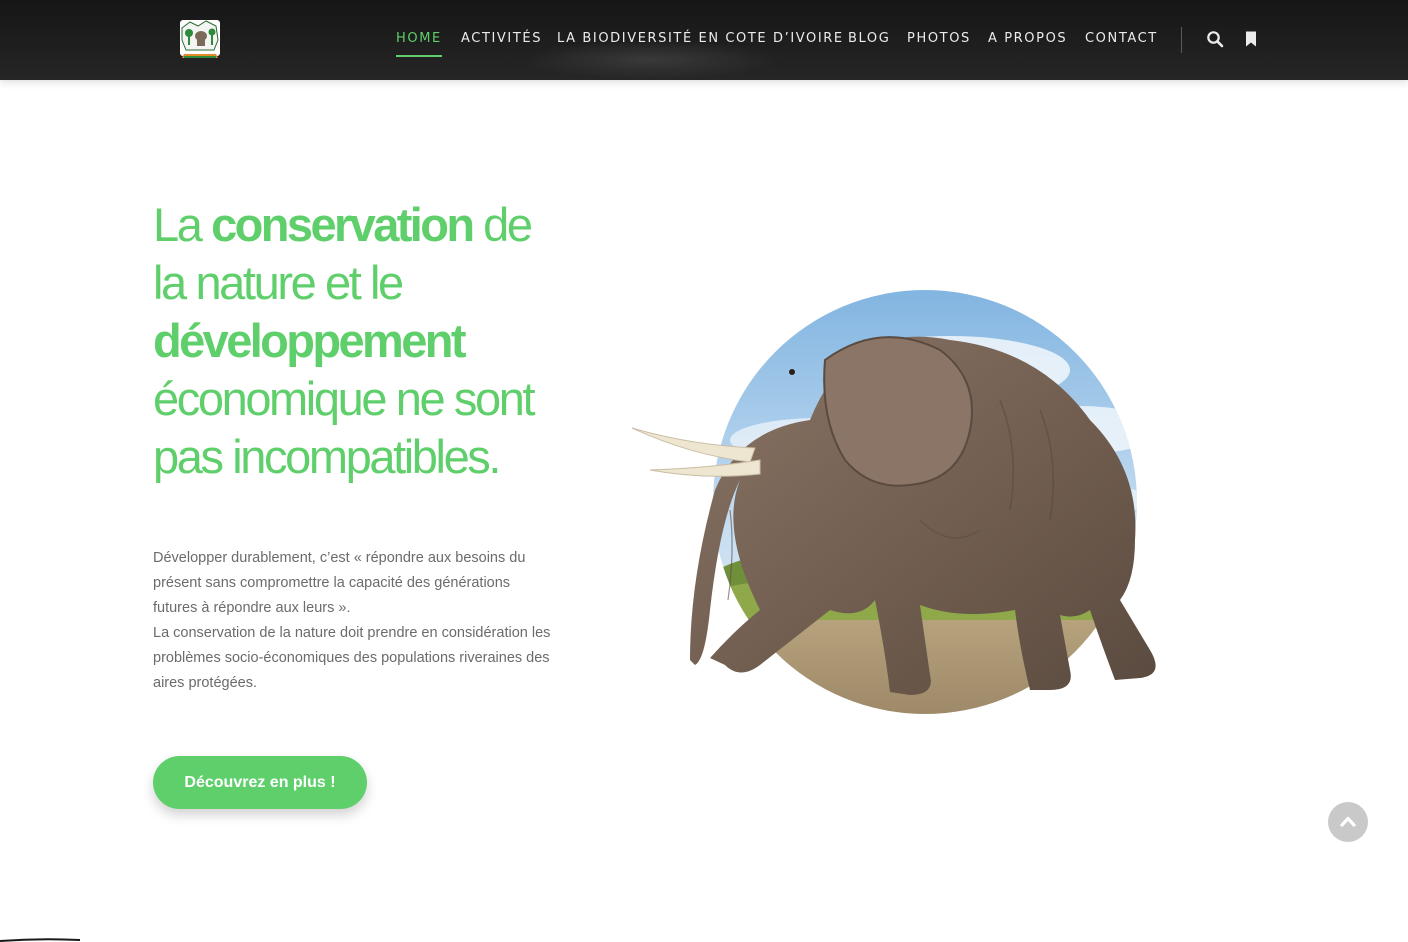  Describe the element at coordinates (939, 41) in the screenshot. I see `nav-photos: PHOTOS` at that location.